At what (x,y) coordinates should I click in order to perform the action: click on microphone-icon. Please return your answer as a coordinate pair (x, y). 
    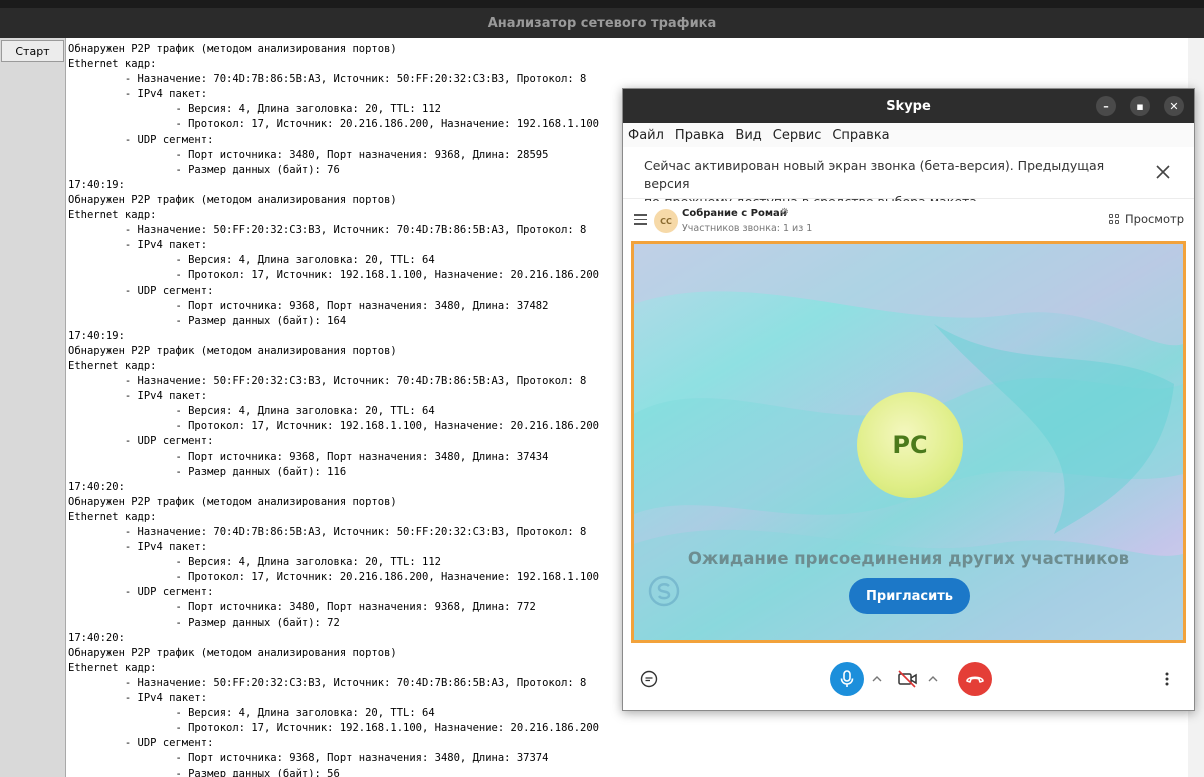
    Looking at the image, I should click on (847, 678).